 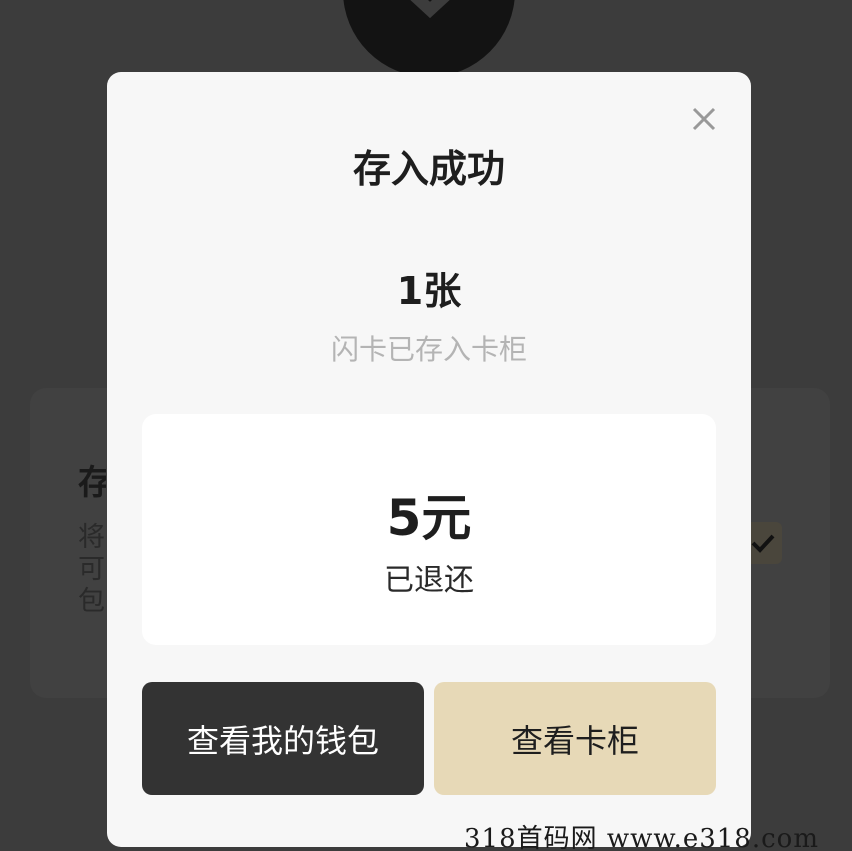 I want to click on close-icon, so click(x=704, y=119).